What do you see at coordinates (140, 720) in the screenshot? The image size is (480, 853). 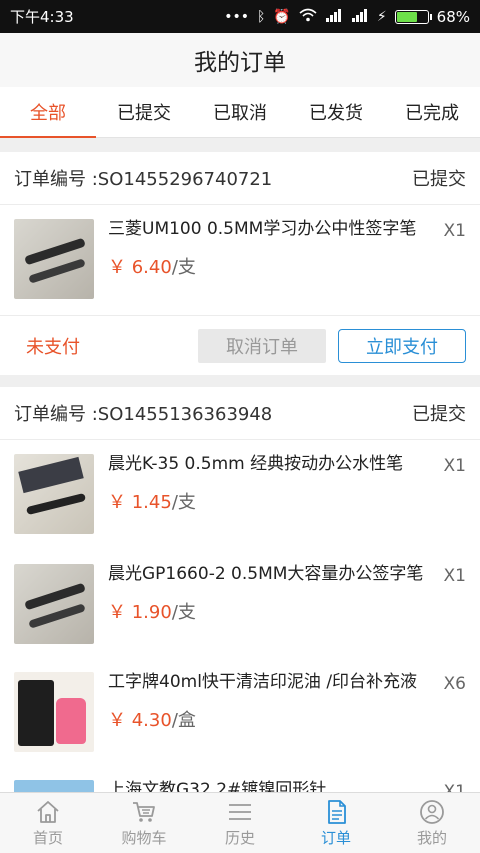 I see `price-value: ￥ 4.30` at bounding box center [140, 720].